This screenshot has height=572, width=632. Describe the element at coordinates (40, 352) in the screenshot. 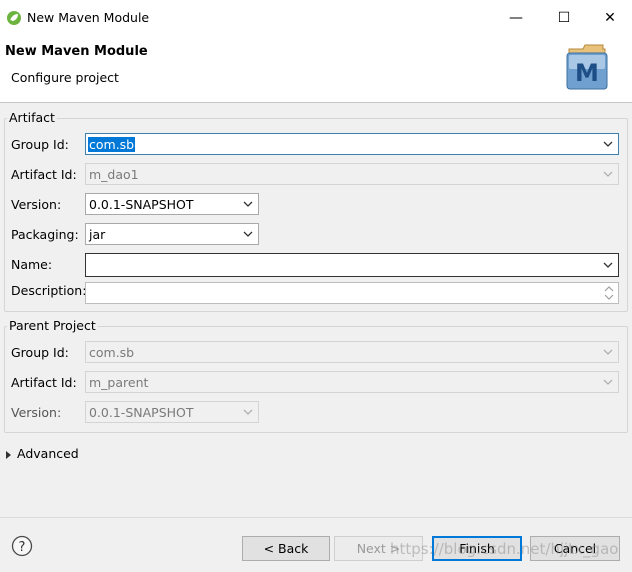

I see `parent-group-id-label: Group Id:` at that location.